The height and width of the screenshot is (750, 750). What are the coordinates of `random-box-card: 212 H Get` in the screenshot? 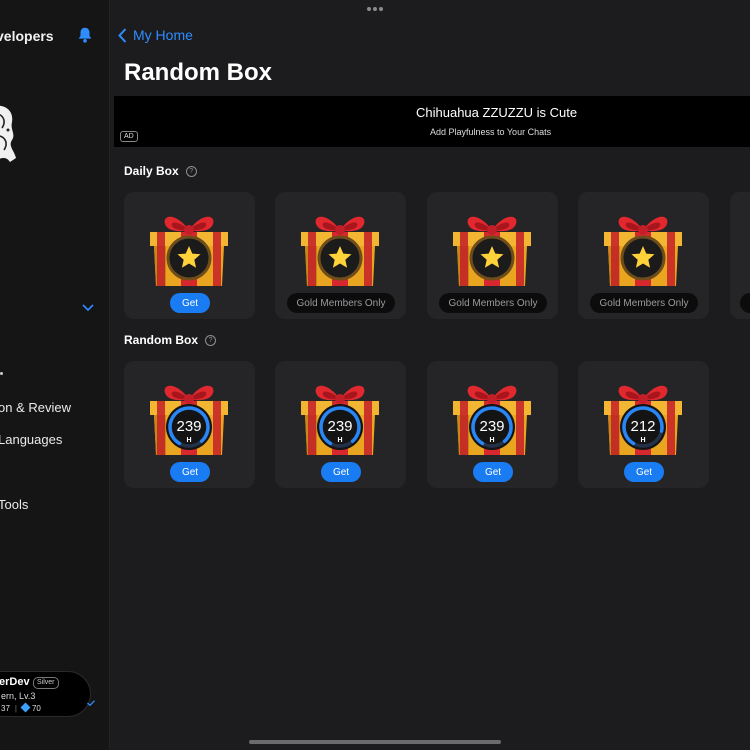 It's located at (643, 424).